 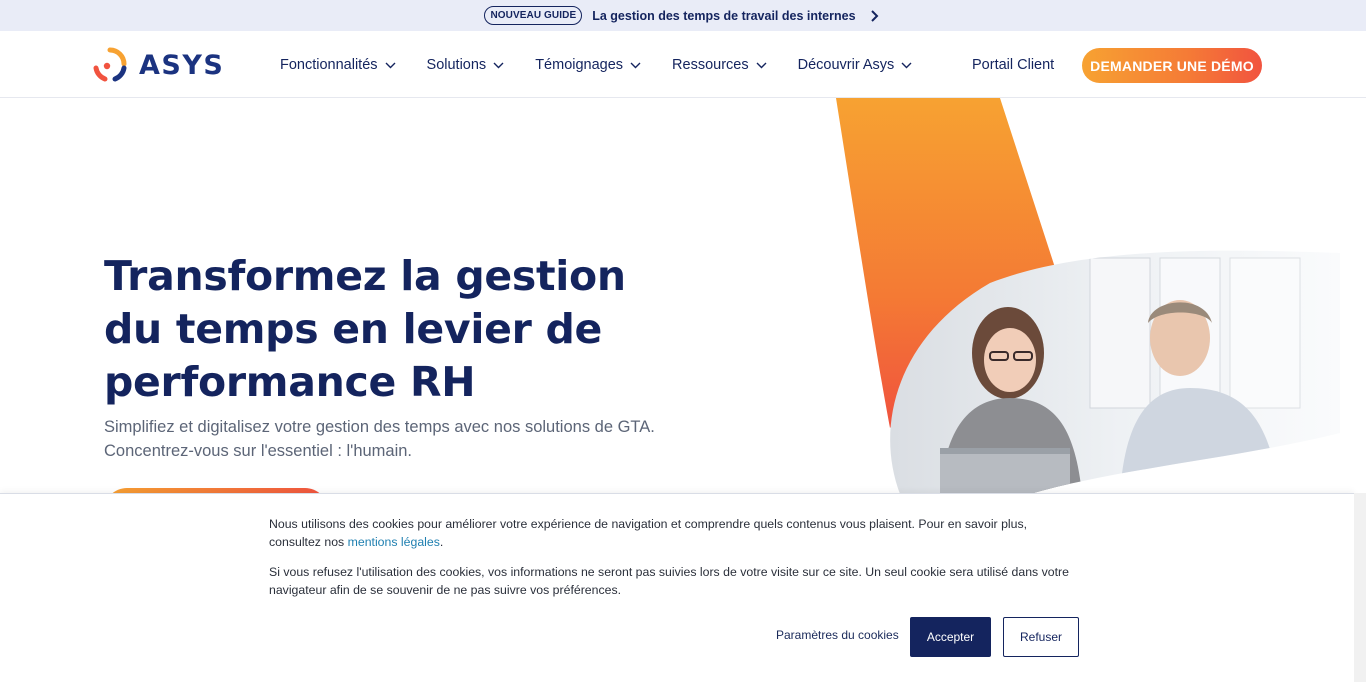 I want to click on nav-item-ressources: Ressources, so click(x=719, y=65).